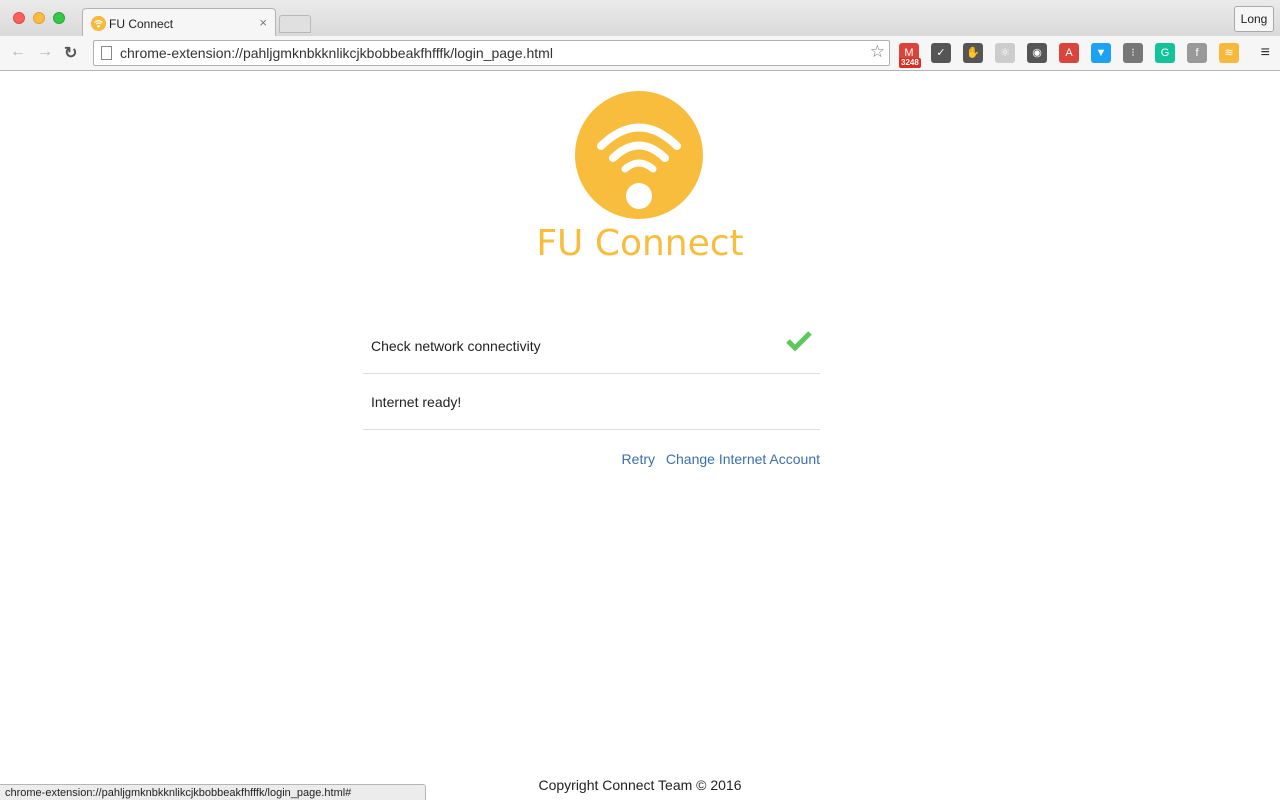  What do you see at coordinates (70, 53) in the screenshot?
I see `reload-icon: ↻` at bounding box center [70, 53].